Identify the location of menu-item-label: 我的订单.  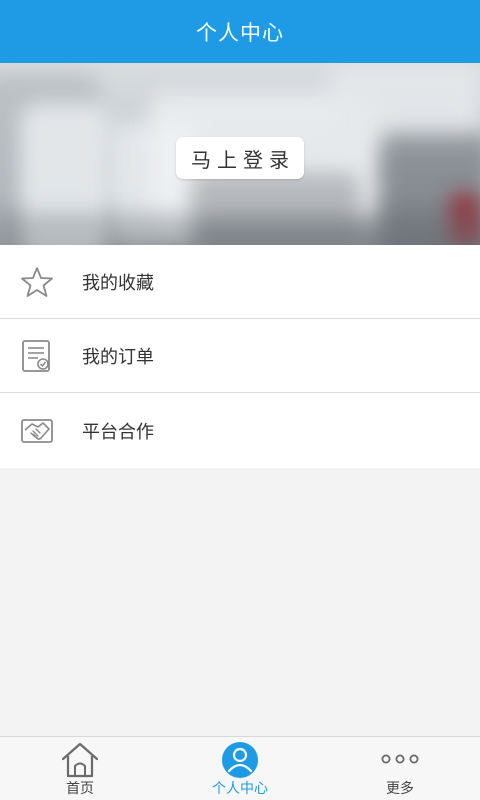
(118, 357).